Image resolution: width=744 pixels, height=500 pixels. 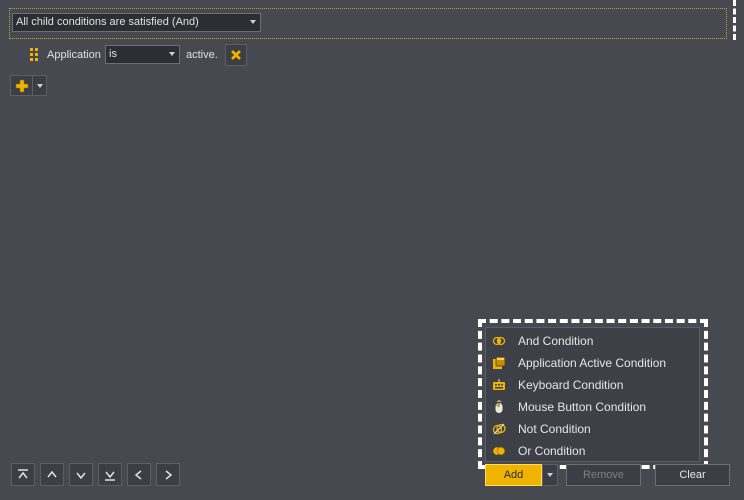 I want to click on root-condition-select: All child conditions are satisfied (And), so click(x=136, y=22).